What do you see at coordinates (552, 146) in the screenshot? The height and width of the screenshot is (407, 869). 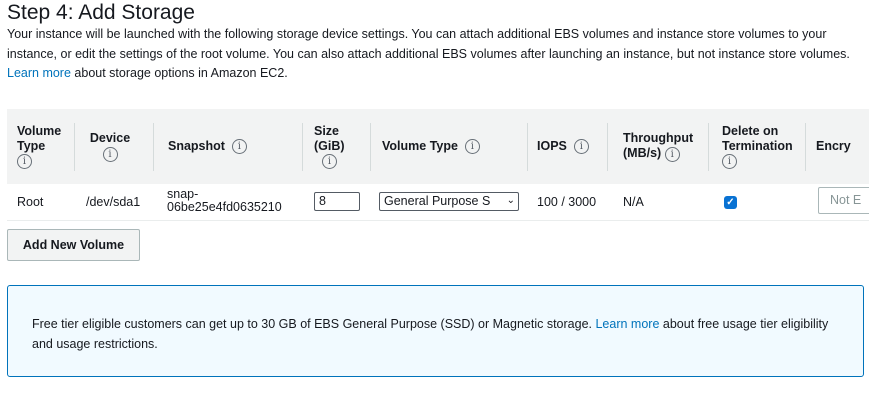 I see `header-iops-label: IOPS` at bounding box center [552, 146].